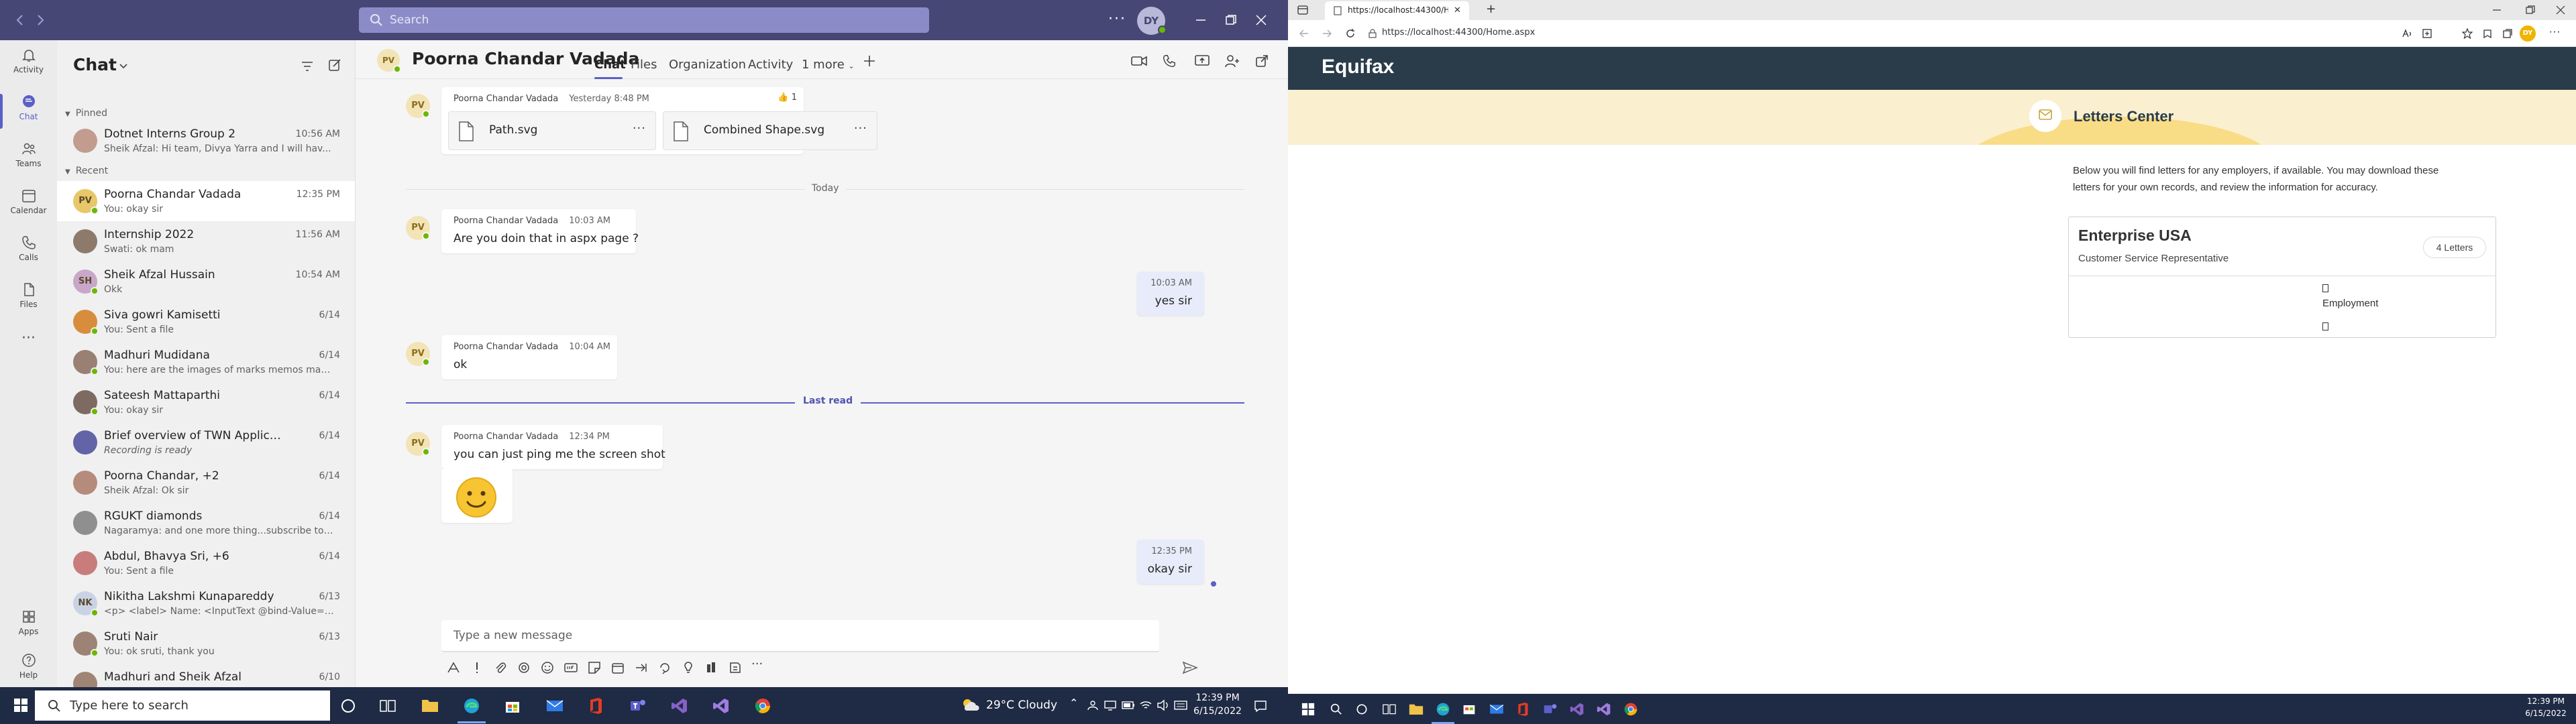 The width and height of the screenshot is (2576, 724). Describe the element at coordinates (1361, 710) in the screenshot. I see `cortana-icon` at that location.